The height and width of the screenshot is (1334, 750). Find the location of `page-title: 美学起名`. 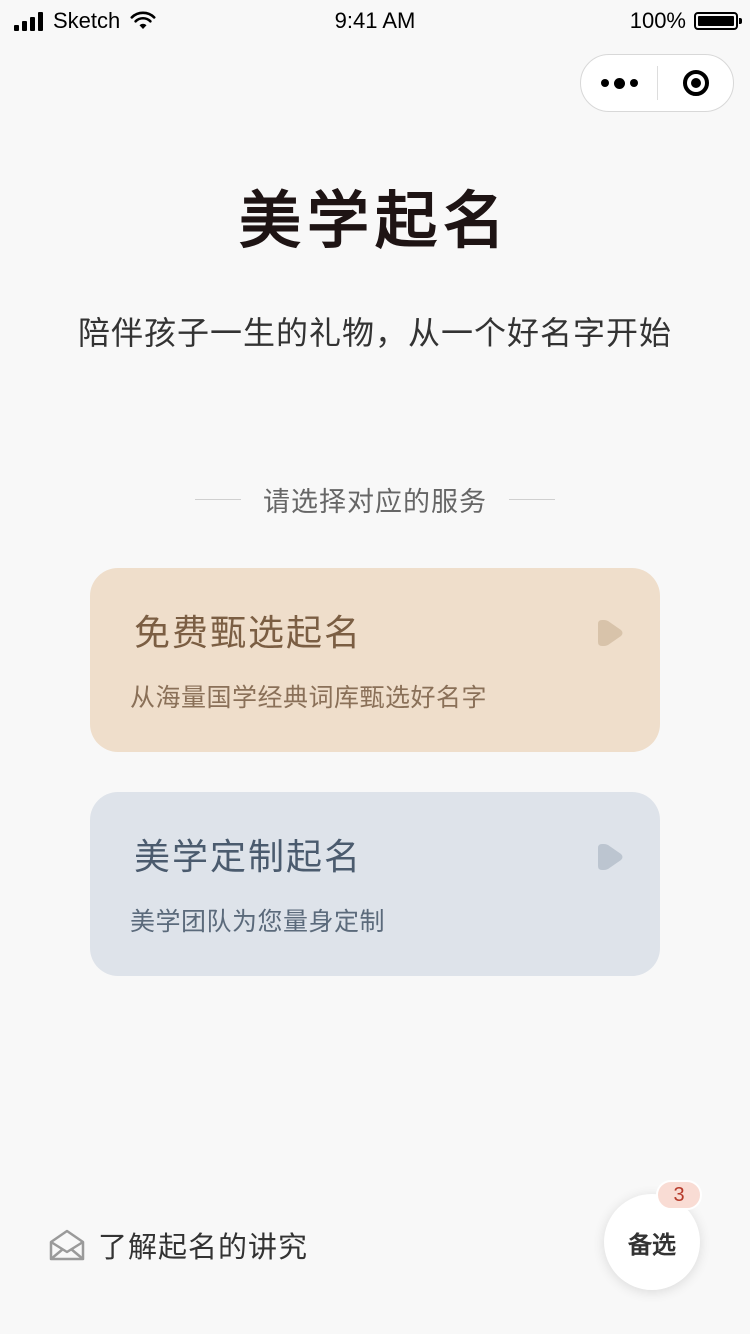

page-title: 美学起名 is located at coordinates (374, 220).